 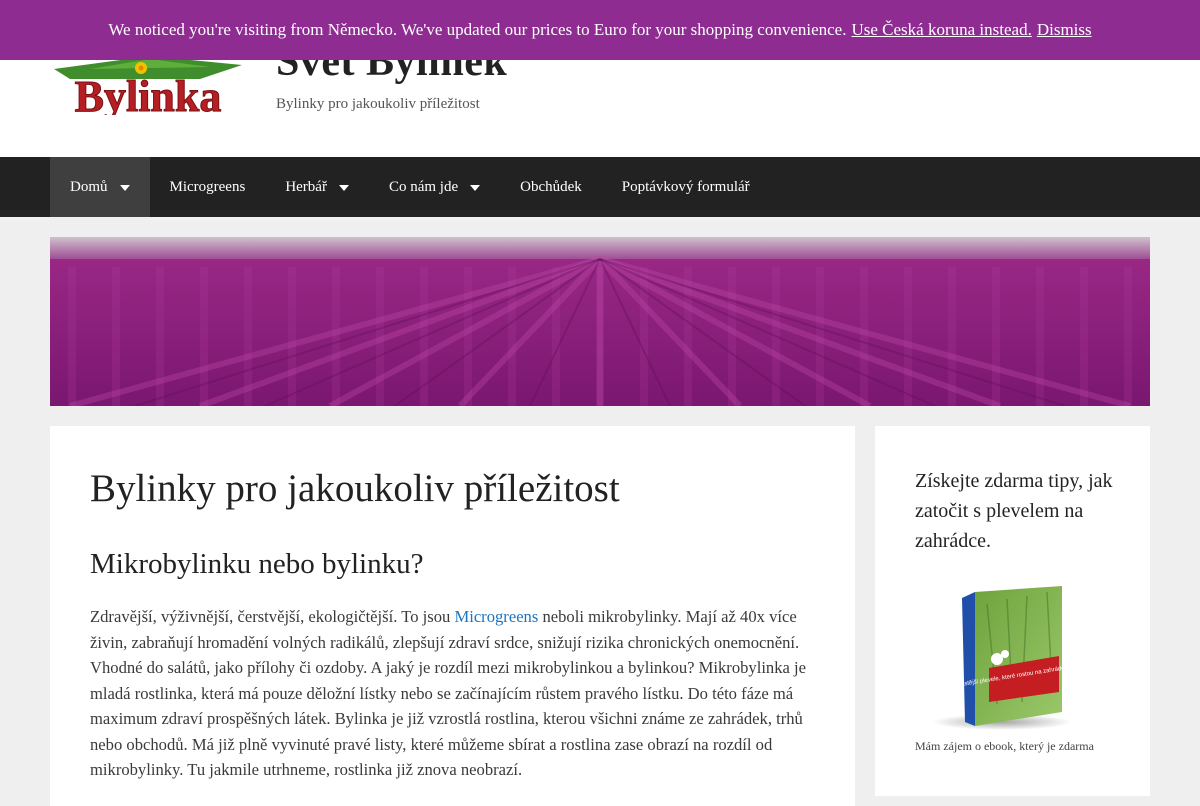 What do you see at coordinates (378, 104) in the screenshot?
I see `site-tagline: Bylinky pro jakoukoliv příležitost` at bounding box center [378, 104].